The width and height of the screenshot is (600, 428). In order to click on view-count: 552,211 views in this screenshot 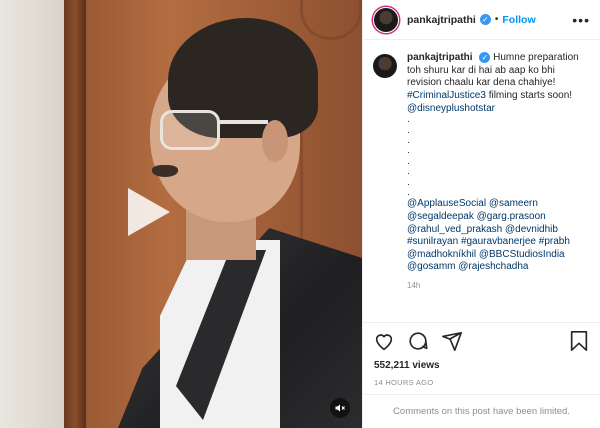, I will do `click(407, 365)`.